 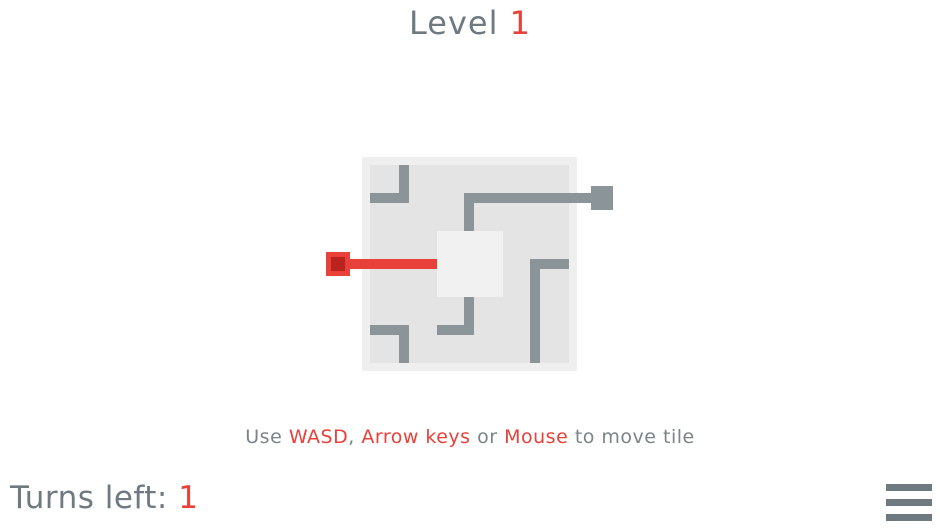 What do you see at coordinates (581, 198) in the screenshot?
I see `exit-pipe` at bounding box center [581, 198].